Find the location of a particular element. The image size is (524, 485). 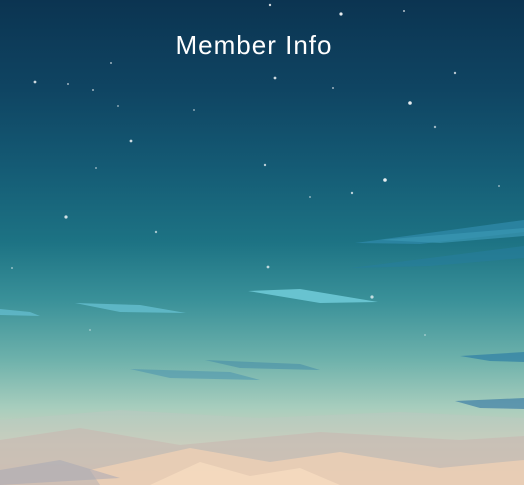

page-title: Member Info is located at coordinates (254, 45).